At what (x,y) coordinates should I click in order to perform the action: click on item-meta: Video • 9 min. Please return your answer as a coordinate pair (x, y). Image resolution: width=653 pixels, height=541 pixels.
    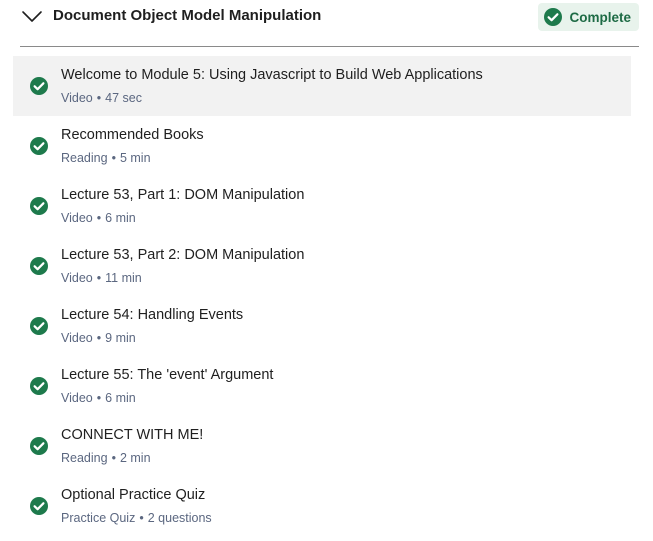
    Looking at the image, I should click on (98, 338).